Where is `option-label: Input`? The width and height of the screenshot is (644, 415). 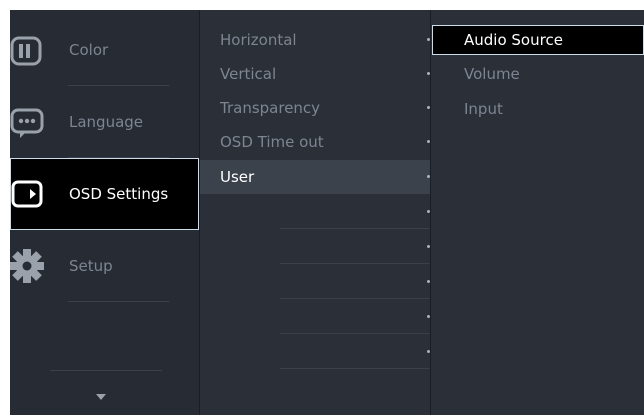 option-label: Input is located at coordinates (483, 109).